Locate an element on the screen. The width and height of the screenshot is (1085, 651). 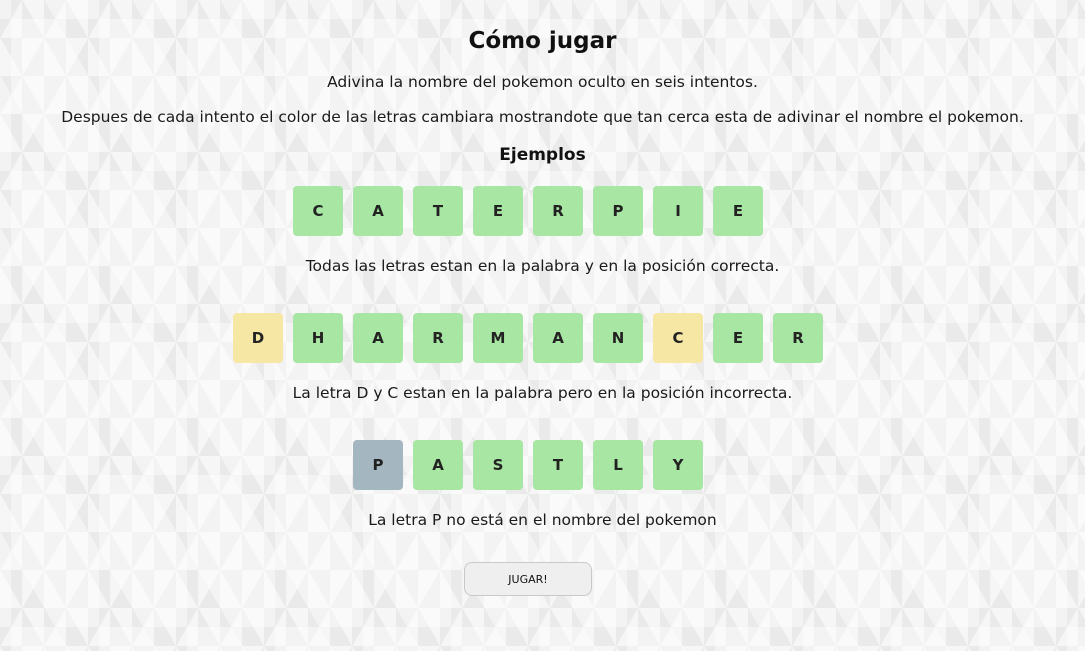
letter-tile: L is located at coordinates (618, 465).